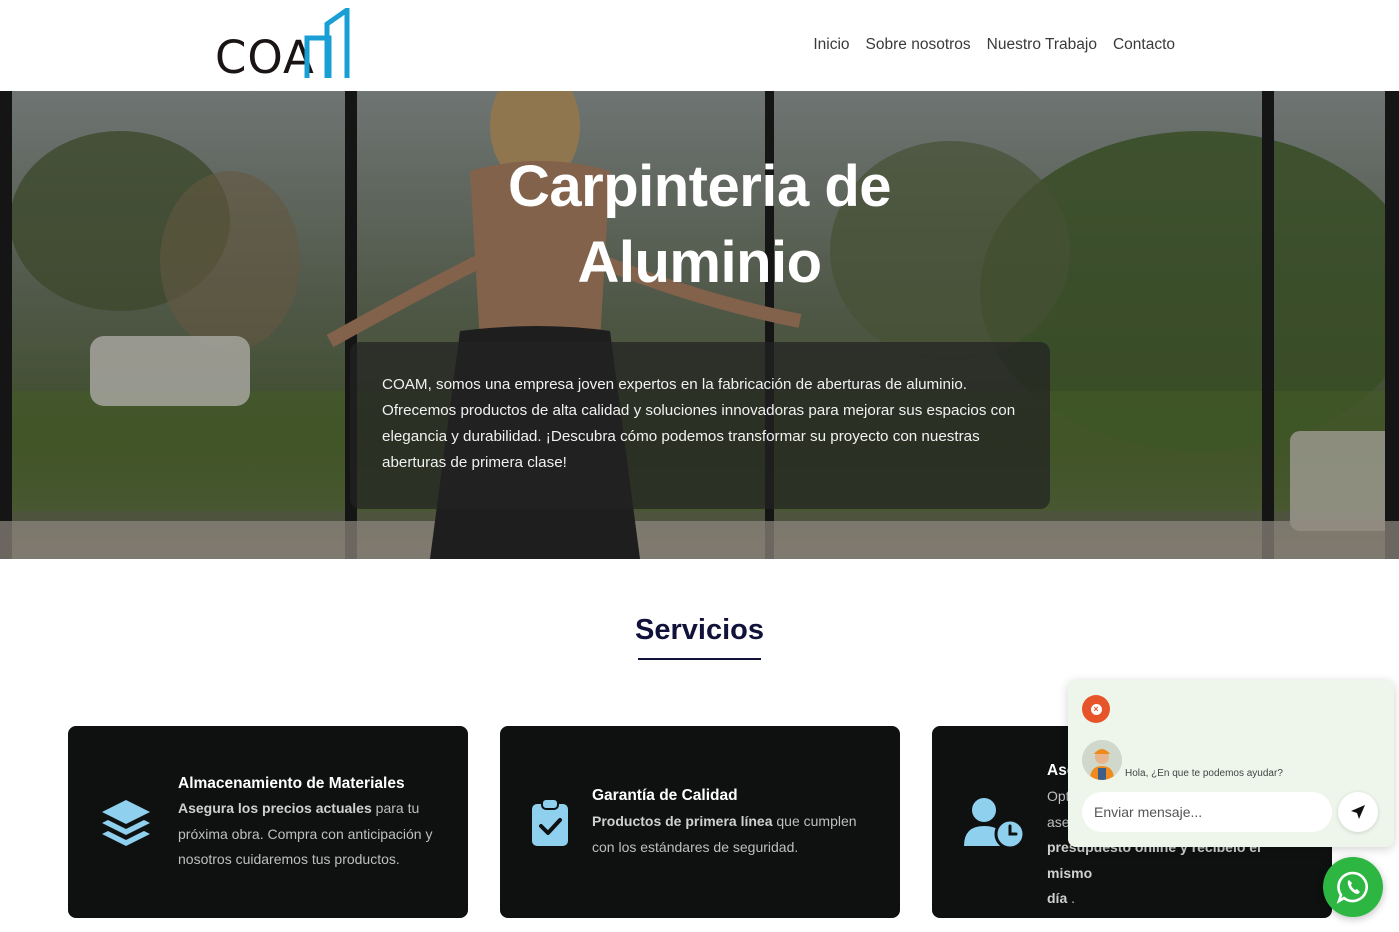  I want to click on whatsapp-icon, so click(1352, 887).